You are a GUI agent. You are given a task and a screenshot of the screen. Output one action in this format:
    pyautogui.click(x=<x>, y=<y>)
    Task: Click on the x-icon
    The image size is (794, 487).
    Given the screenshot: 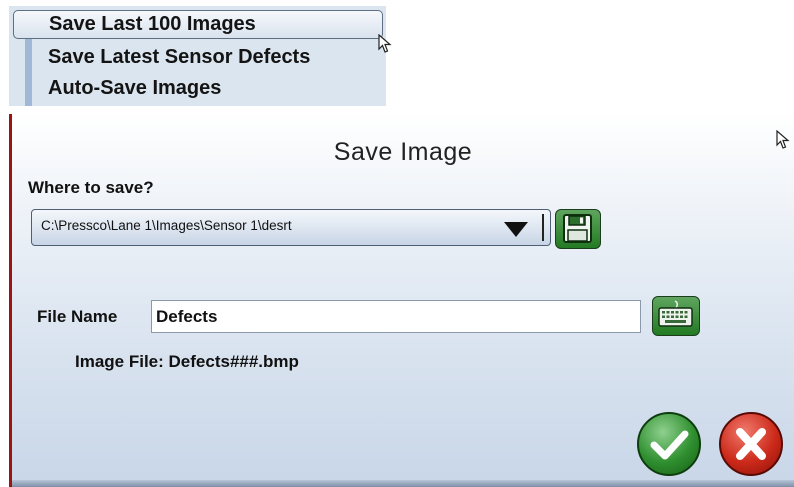 What is the action you would take?
    pyautogui.click(x=751, y=444)
    